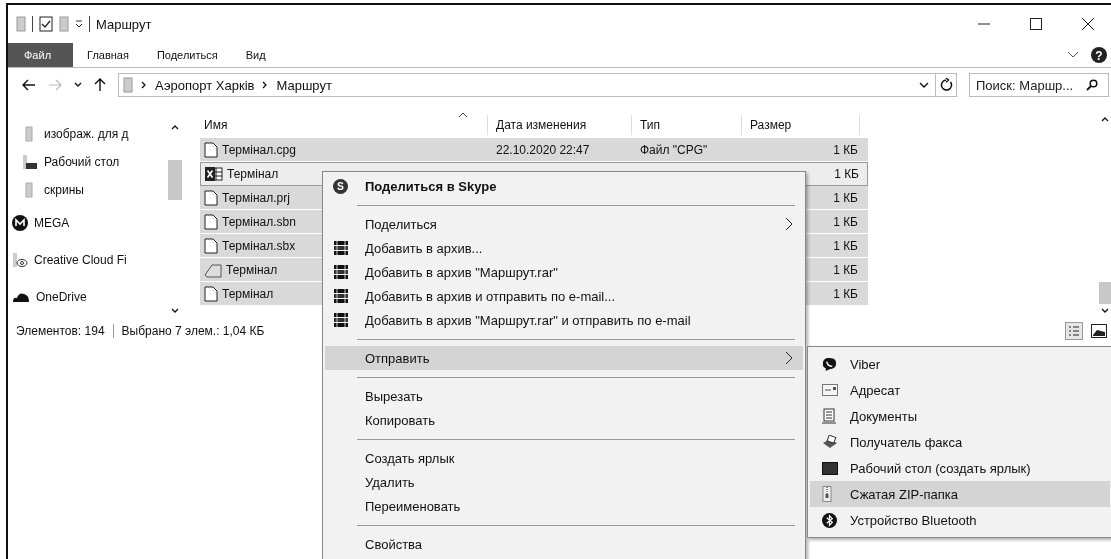 This screenshot has height=559, width=1111. What do you see at coordinates (543, 149) in the screenshot?
I see `table-cell: 22.10.2020 22:47` at bounding box center [543, 149].